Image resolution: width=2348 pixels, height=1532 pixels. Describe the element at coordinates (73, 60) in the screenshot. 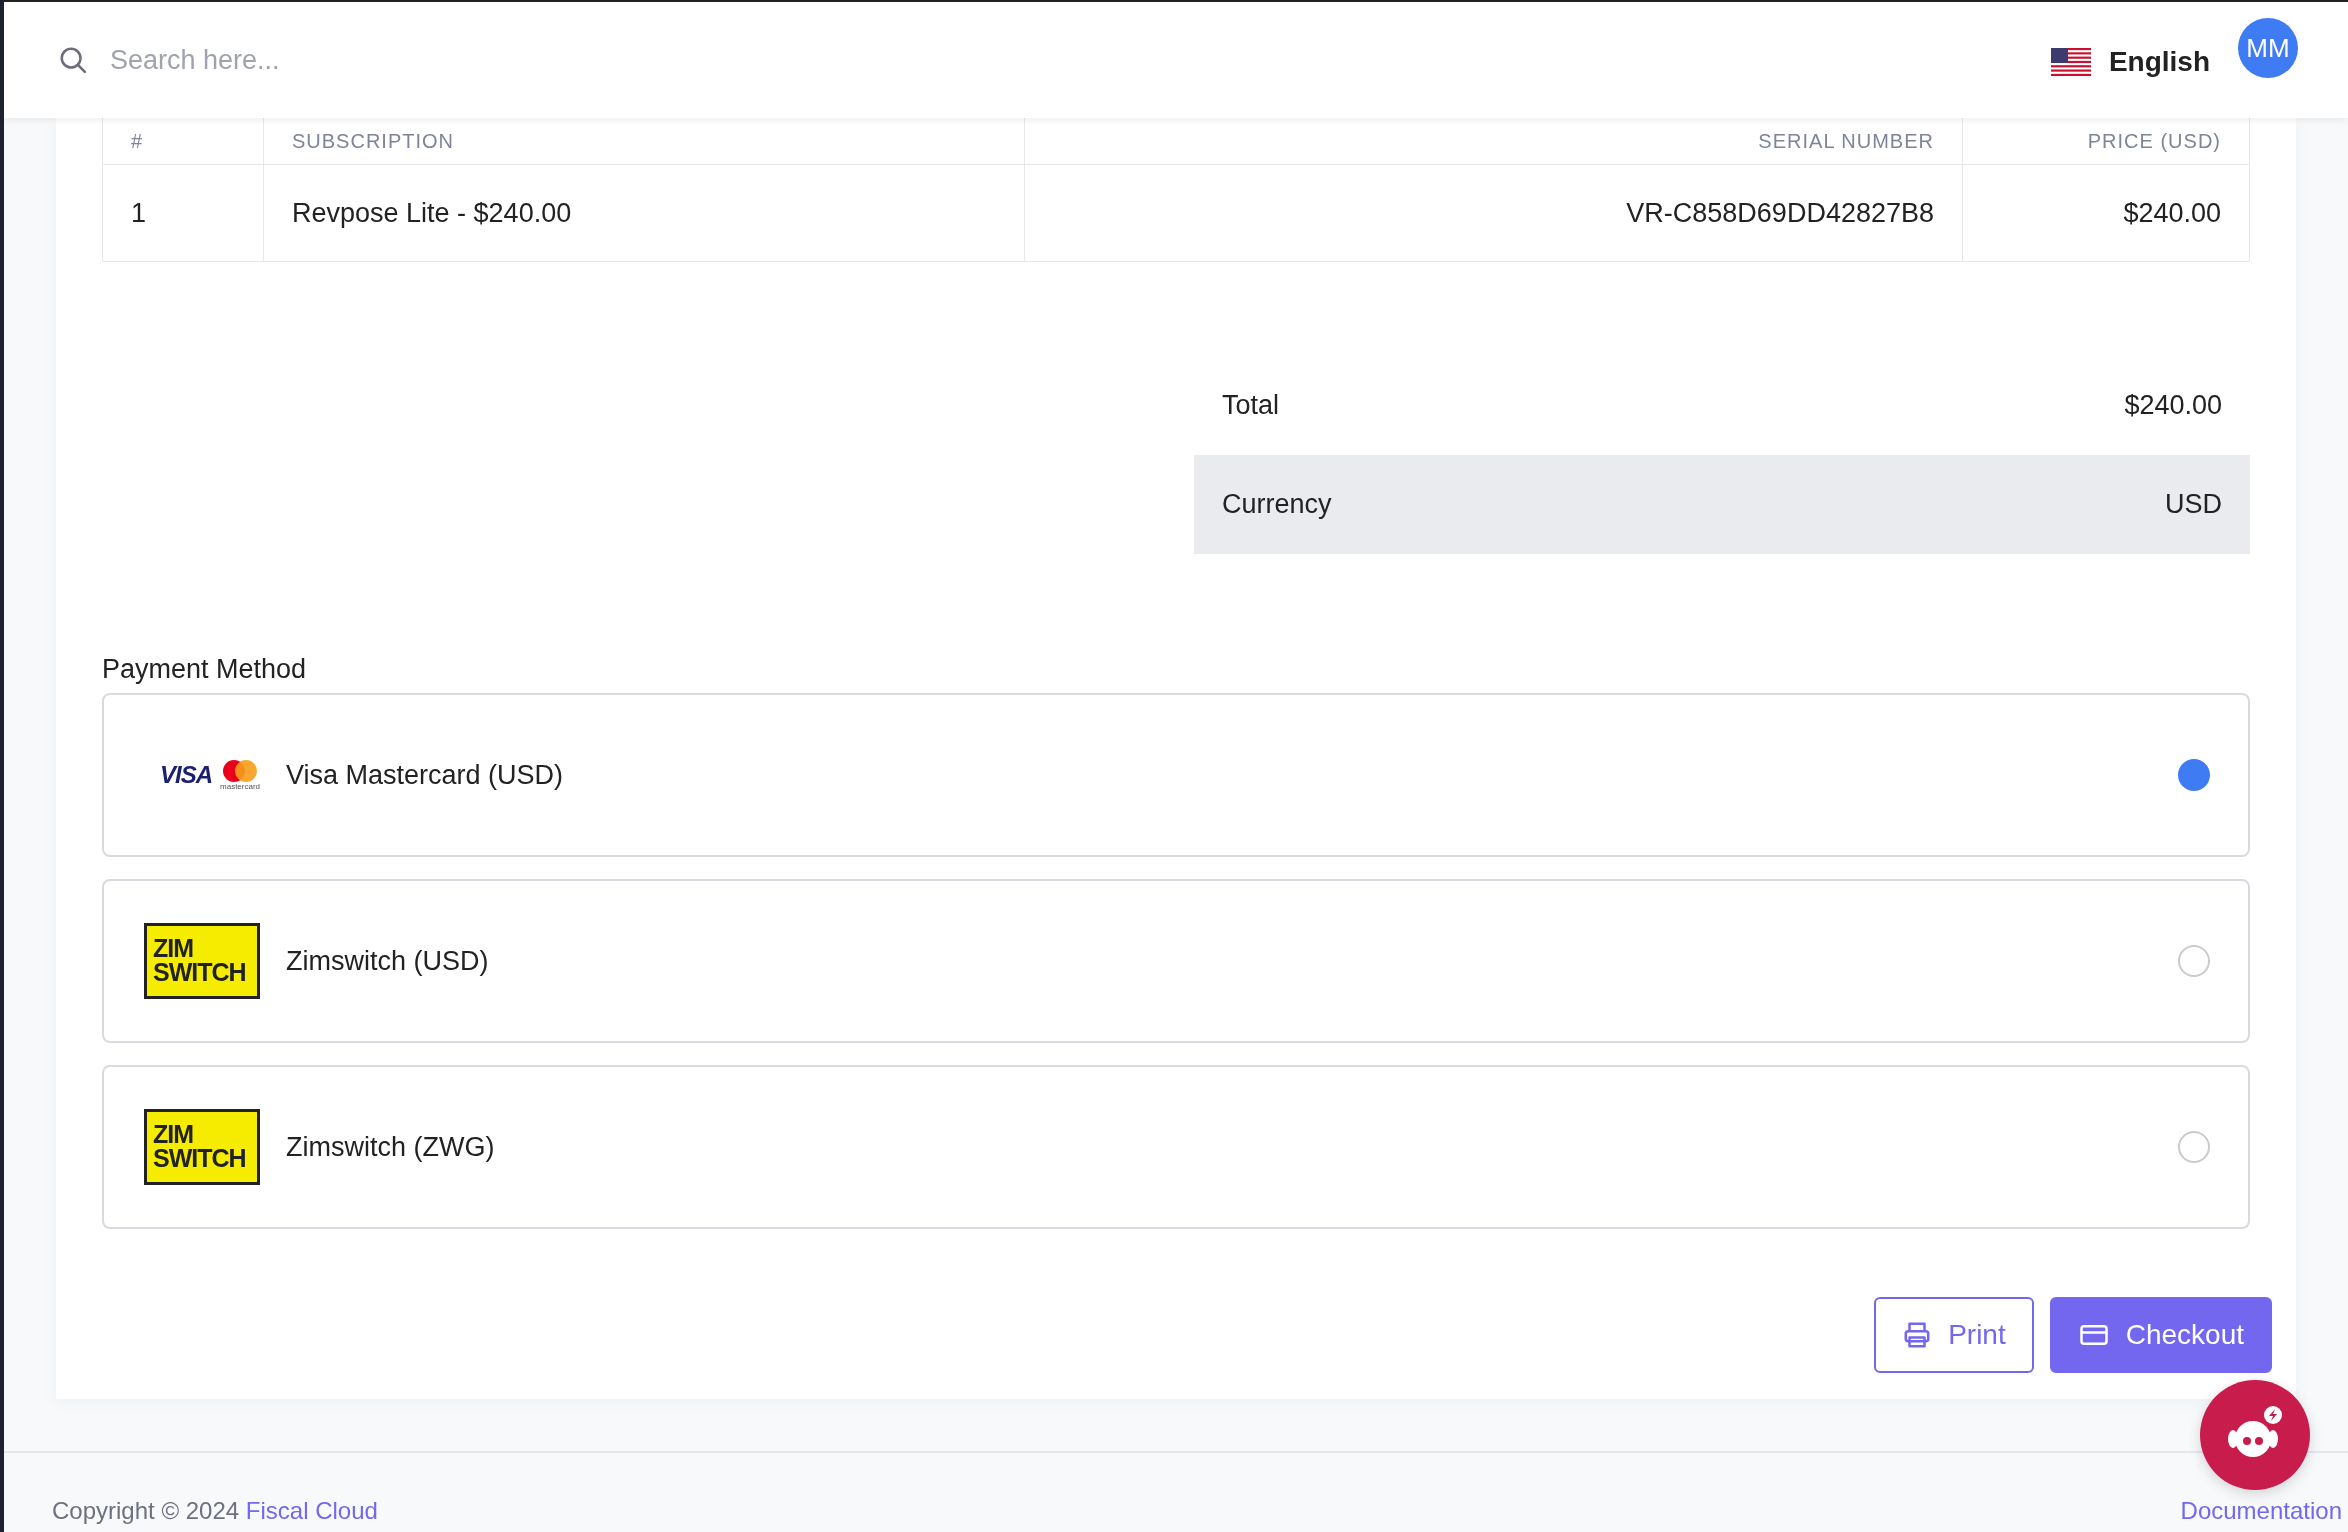

I see `search-icon` at that location.